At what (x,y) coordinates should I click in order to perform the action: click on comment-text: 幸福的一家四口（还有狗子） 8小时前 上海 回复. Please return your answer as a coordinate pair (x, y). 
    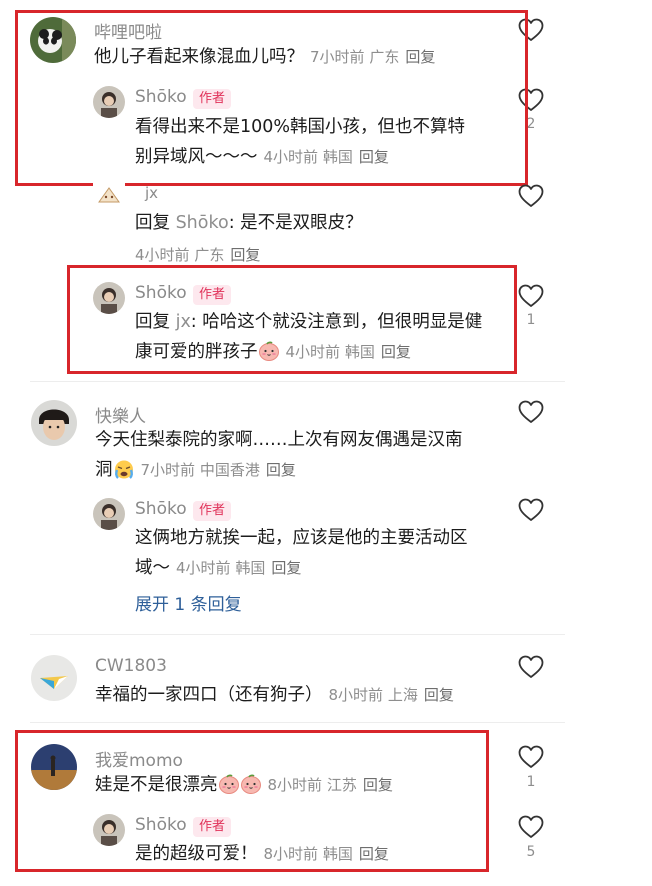
    Looking at the image, I should click on (274, 695).